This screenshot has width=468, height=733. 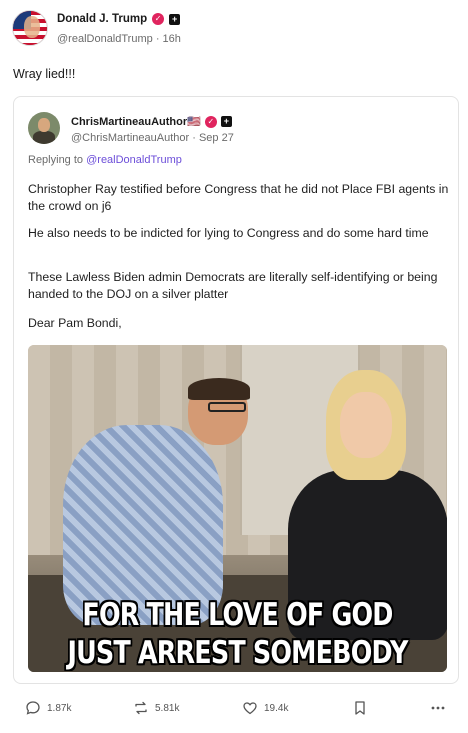 I want to click on like-button: 19.4k, so click(x=265, y=708).